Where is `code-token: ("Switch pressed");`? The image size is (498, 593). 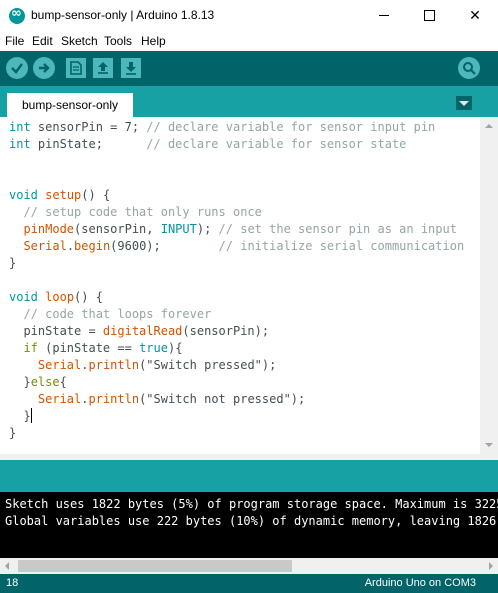 code-token: ("Switch pressed"); is located at coordinates (208, 365).